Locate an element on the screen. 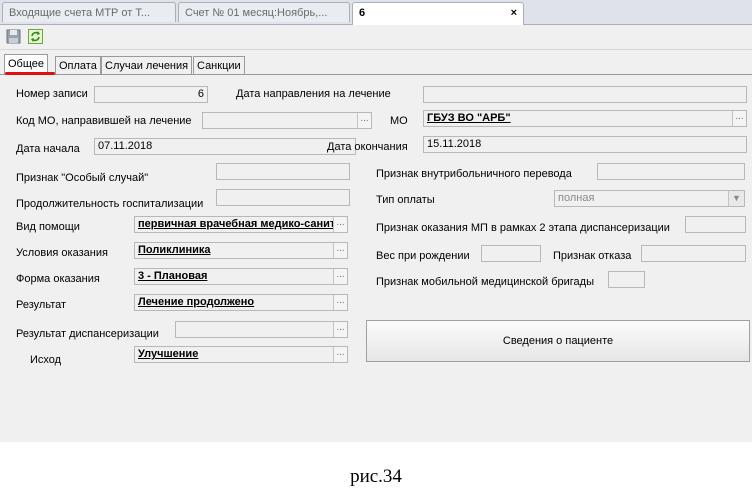 The height and width of the screenshot is (501, 752). tab-label: Оплата is located at coordinates (78, 66).